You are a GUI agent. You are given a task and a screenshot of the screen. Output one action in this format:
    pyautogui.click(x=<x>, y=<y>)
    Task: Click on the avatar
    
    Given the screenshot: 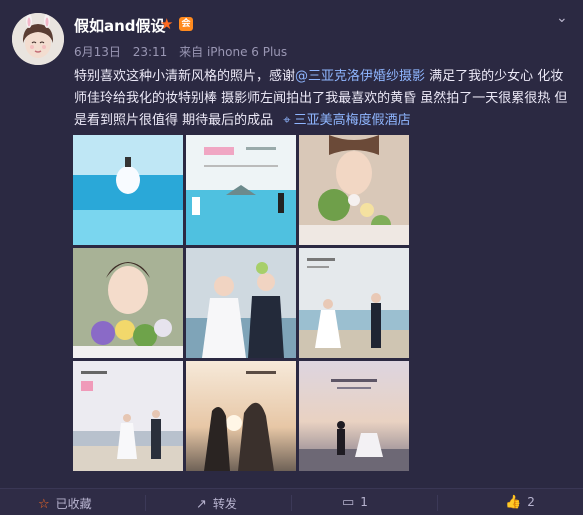 What is the action you would take?
    pyautogui.click(x=38, y=39)
    